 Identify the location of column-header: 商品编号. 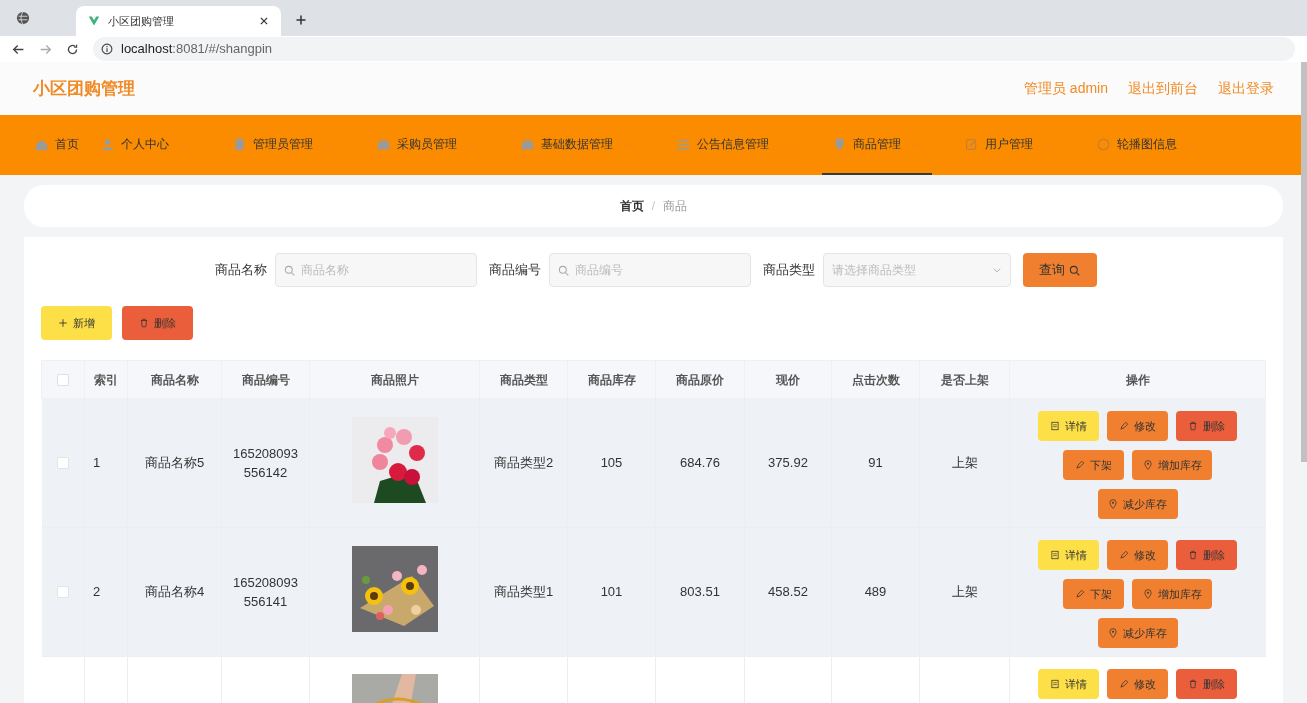
(265, 379).